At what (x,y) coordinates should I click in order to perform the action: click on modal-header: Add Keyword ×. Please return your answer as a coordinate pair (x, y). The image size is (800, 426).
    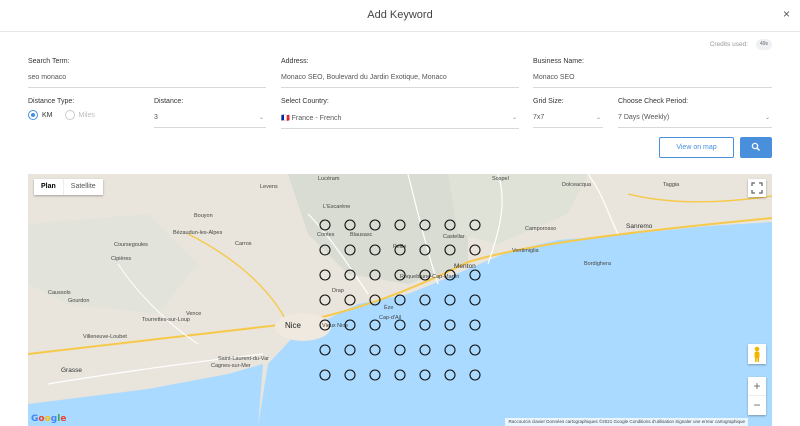
    Looking at the image, I should click on (400, 16).